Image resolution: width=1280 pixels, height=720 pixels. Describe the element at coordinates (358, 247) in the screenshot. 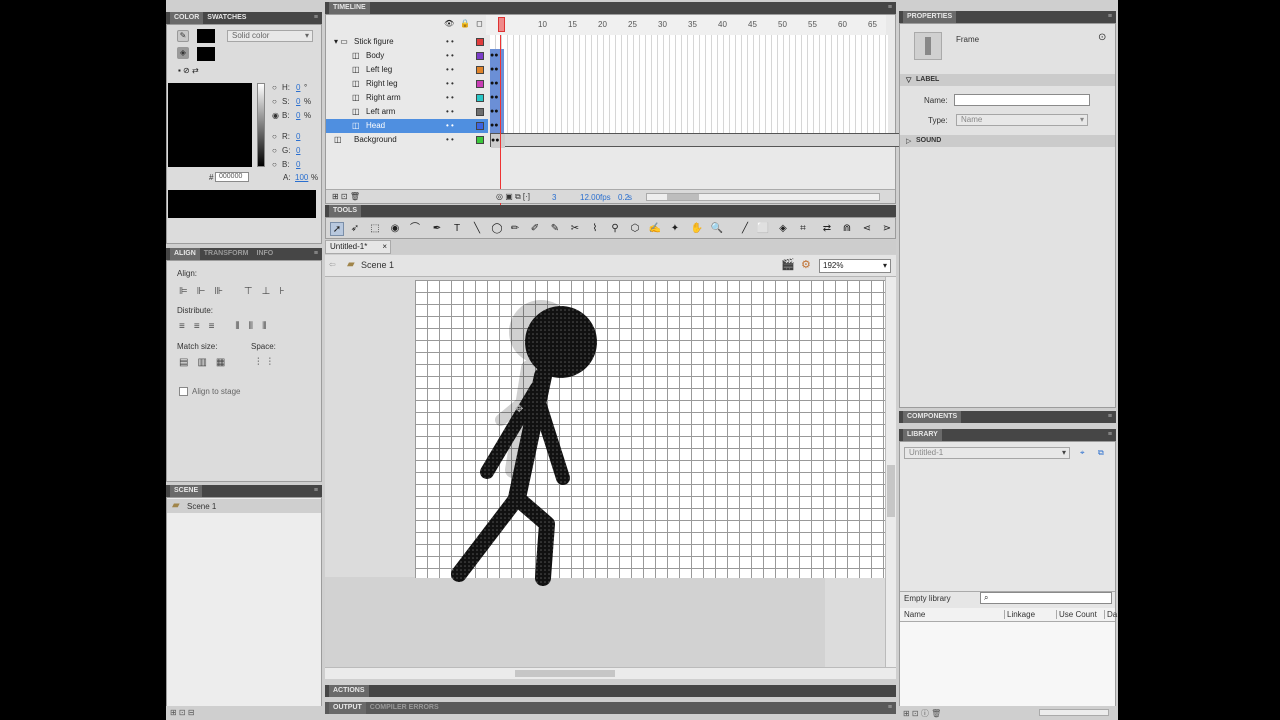

I see `document-tab: Untitled-1* ×` at that location.